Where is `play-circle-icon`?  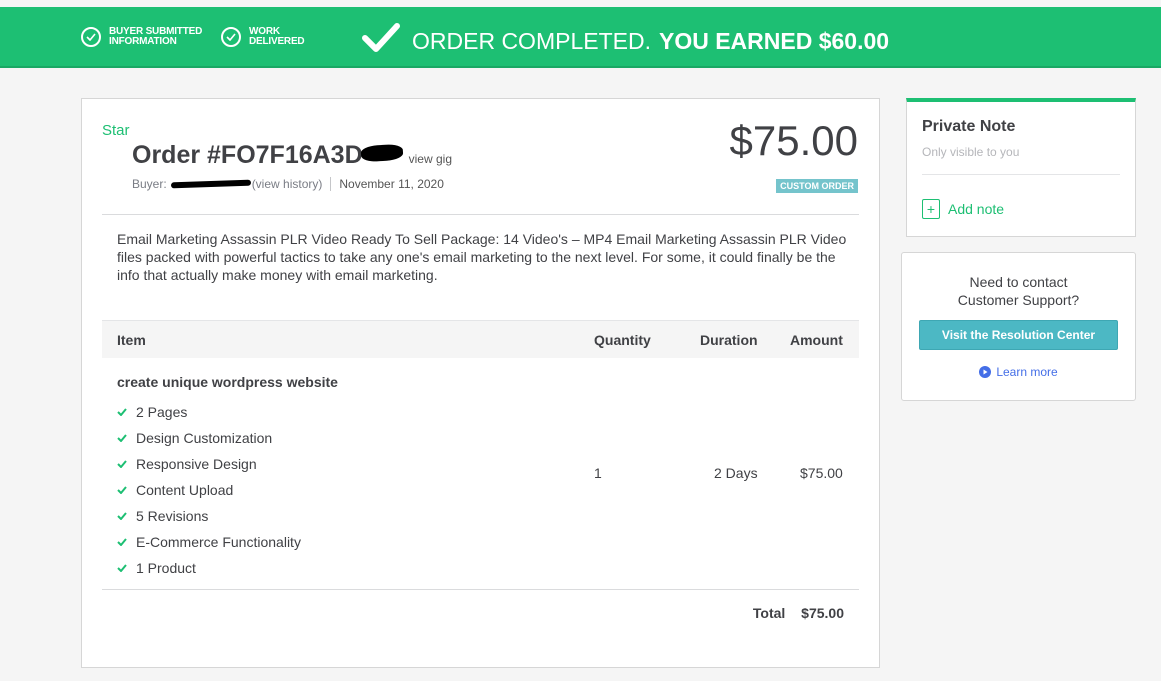
play-circle-icon is located at coordinates (985, 372).